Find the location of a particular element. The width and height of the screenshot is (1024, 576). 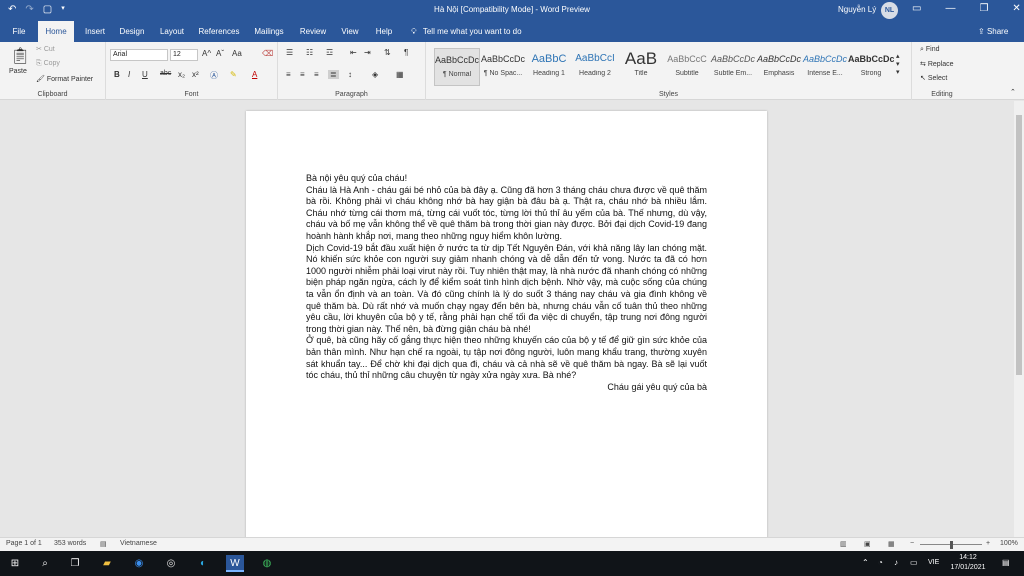

tab-review: Review is located at coordinates (313, 31).